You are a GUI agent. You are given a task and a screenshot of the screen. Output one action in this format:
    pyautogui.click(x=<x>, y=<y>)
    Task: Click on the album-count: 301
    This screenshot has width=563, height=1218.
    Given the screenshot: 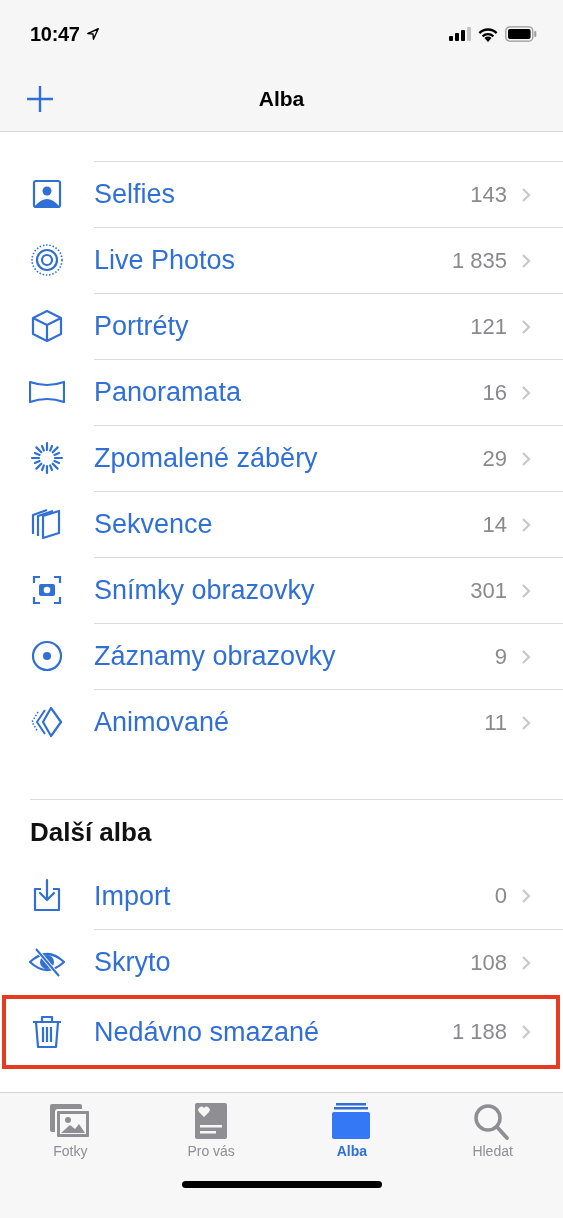 What is the action you would take?
    pyautogui.click(x=488, y=590)
    